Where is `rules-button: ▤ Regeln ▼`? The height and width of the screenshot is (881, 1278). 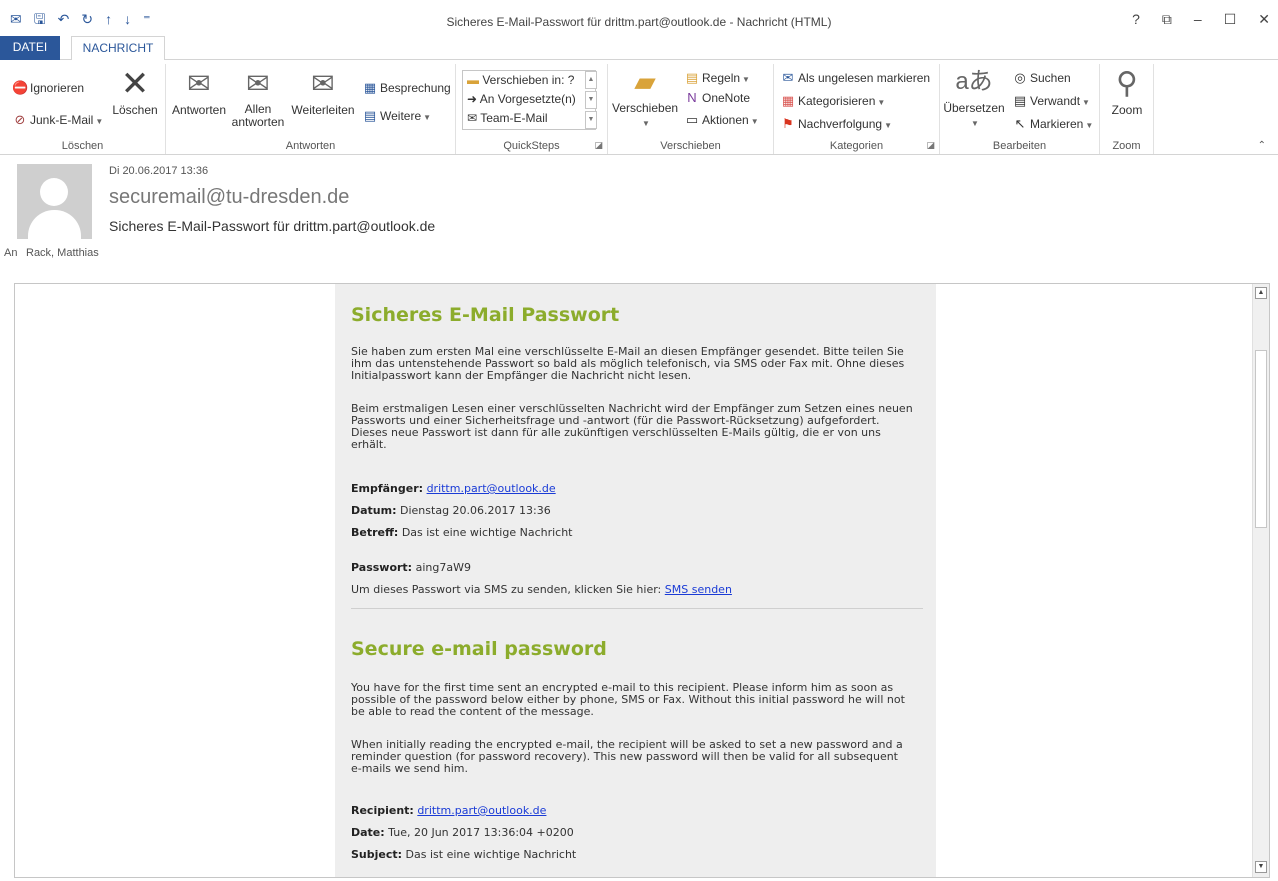 rules-button: ▤ Regeln ▼ is located at coordinates (717, 78).